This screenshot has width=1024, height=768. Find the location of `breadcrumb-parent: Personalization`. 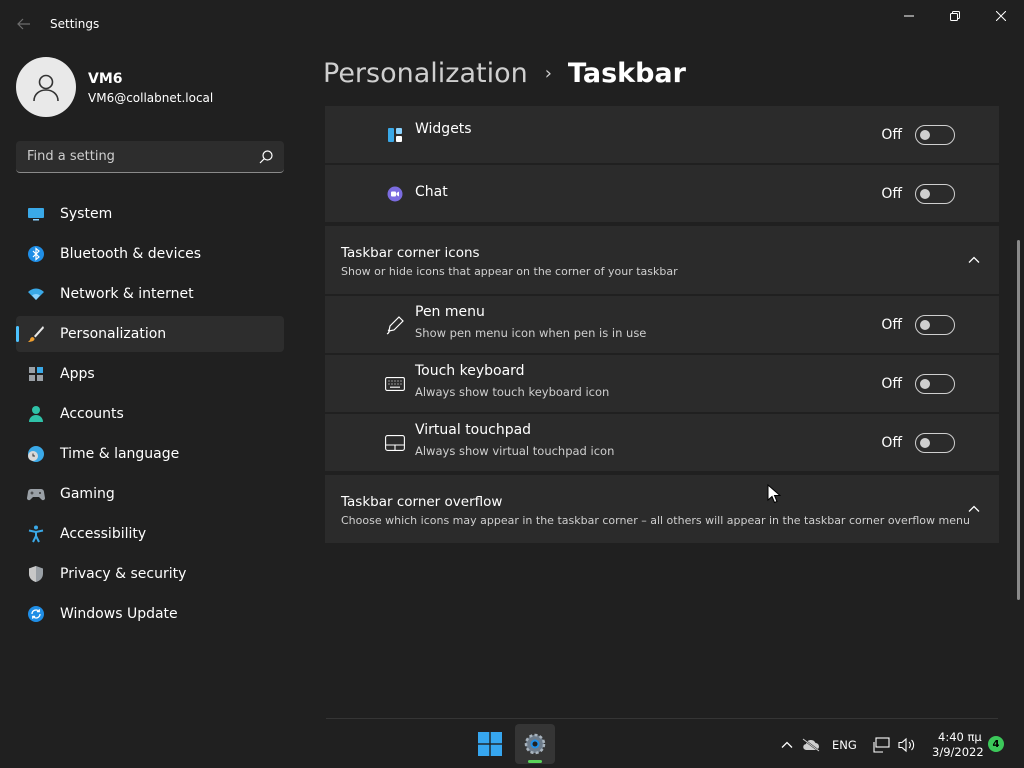

breadcrumb-parent: Personalization is located at coordinates (425, 73).